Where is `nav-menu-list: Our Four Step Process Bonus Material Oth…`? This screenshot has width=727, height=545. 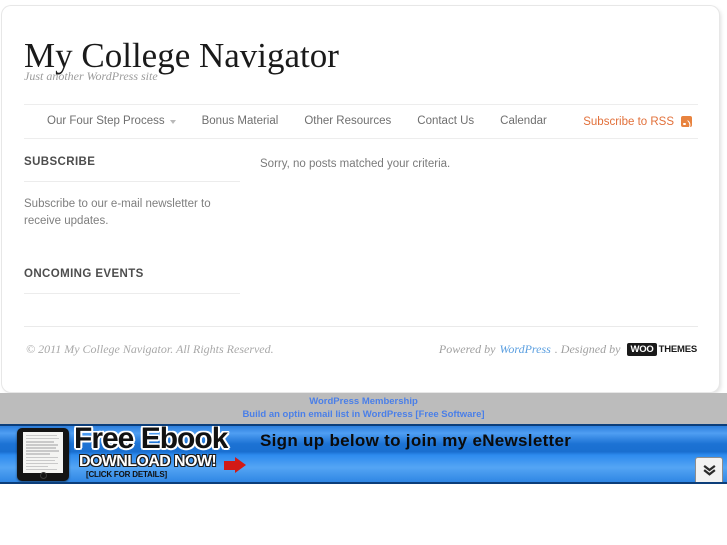
nav-menu-list: Our Four Step Process Bonus Material Oth… is located at coordinates (297, 121).